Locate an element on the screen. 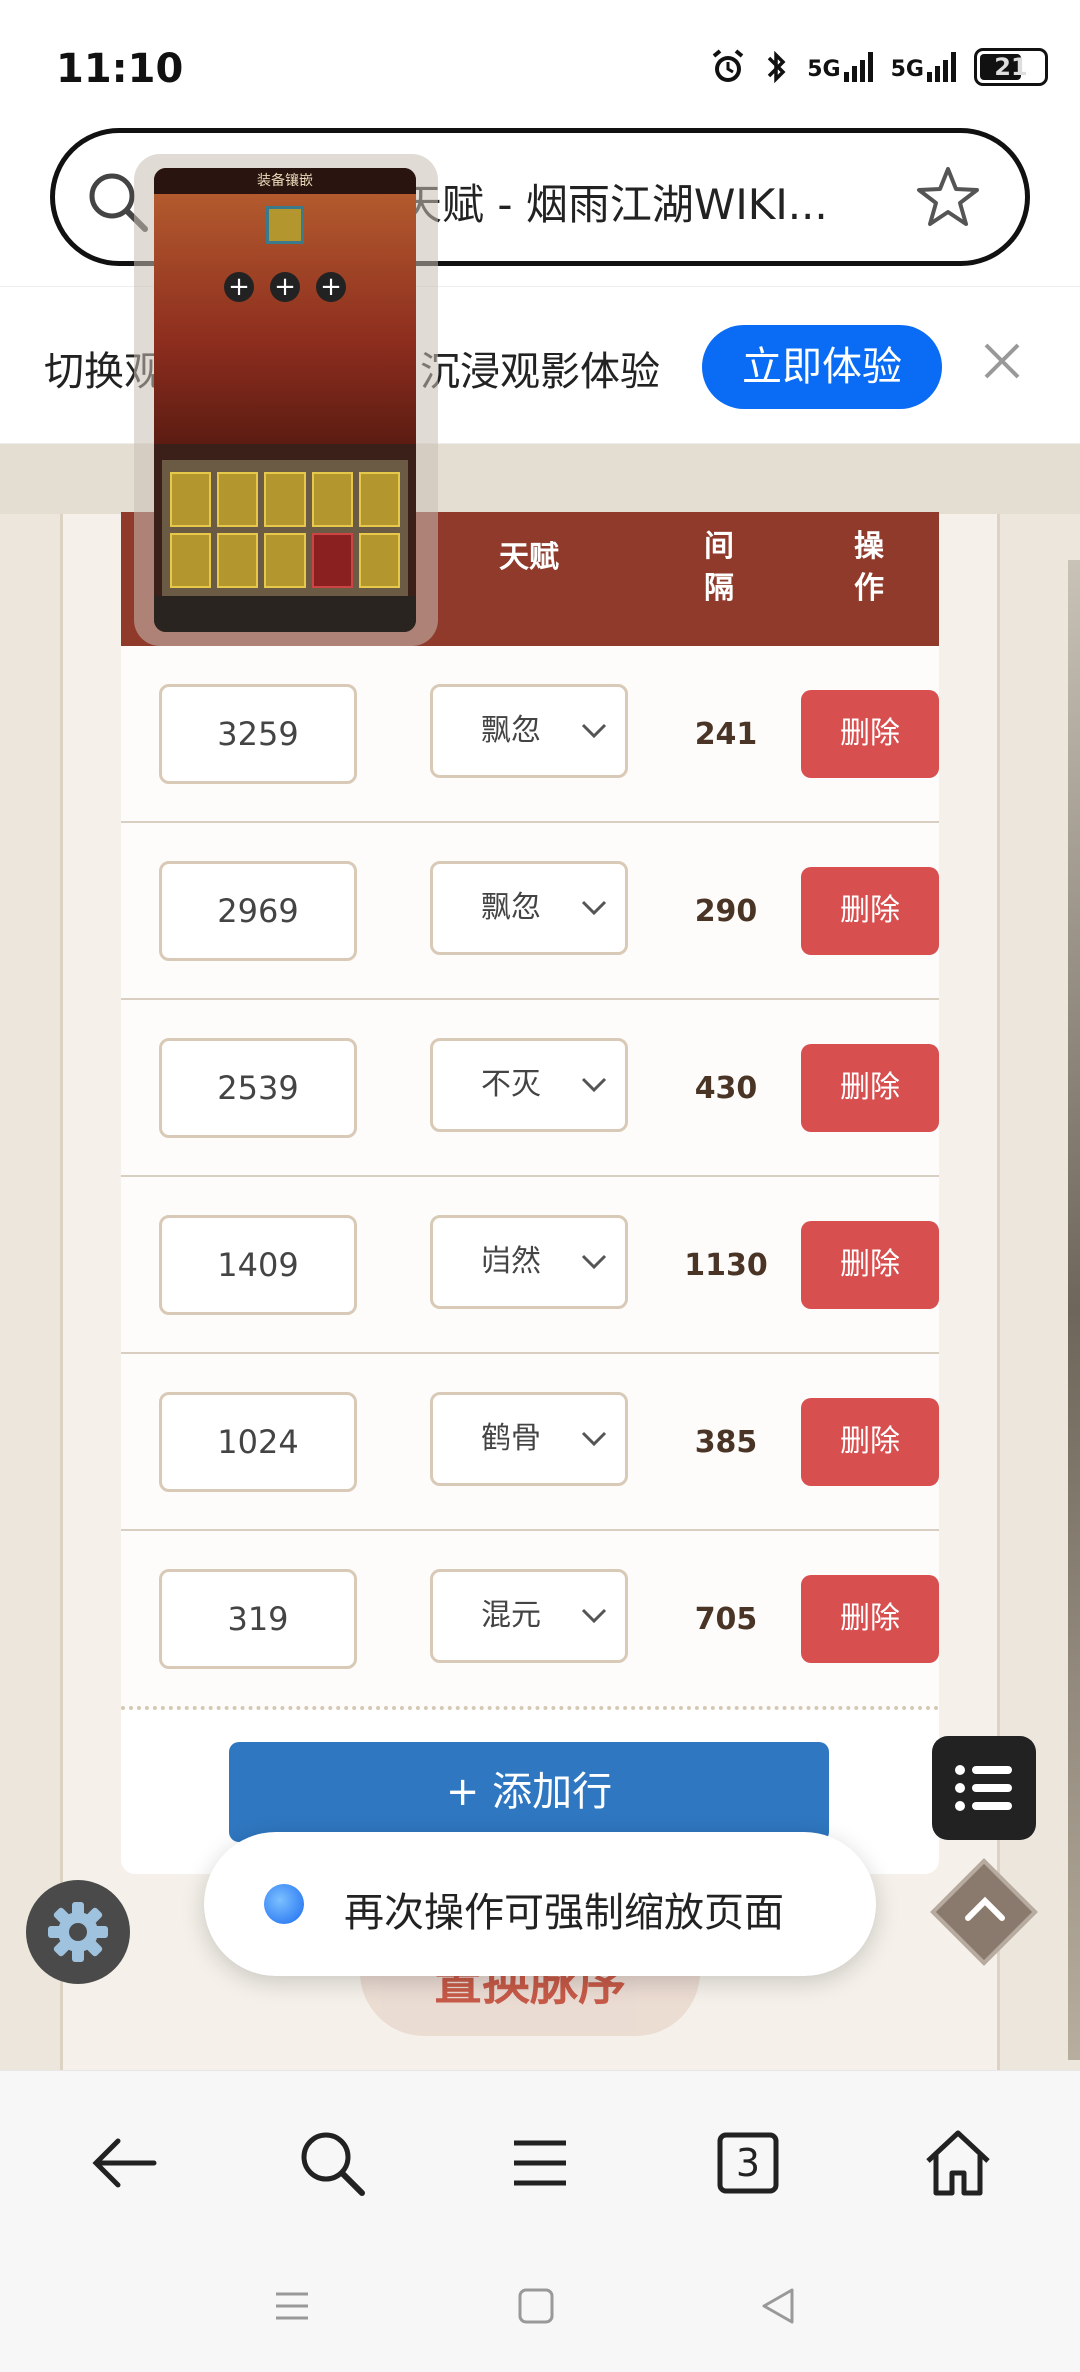 Image resolution: width=1080 pixels, height=2372 pixels. value-input: 3259 is located at coordinates (258, 734).